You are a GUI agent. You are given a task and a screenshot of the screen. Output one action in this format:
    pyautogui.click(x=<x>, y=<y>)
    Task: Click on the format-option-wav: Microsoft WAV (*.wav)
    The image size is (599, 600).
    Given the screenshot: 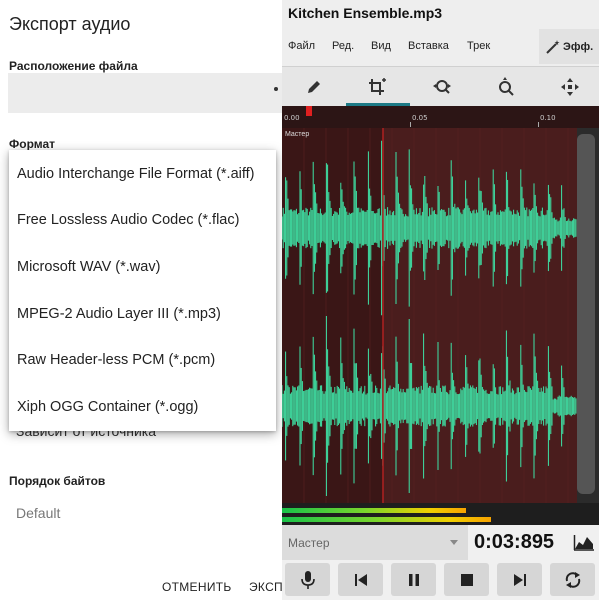 What is the action you would take?
    pyautogui.click(x=142, y=267)
    